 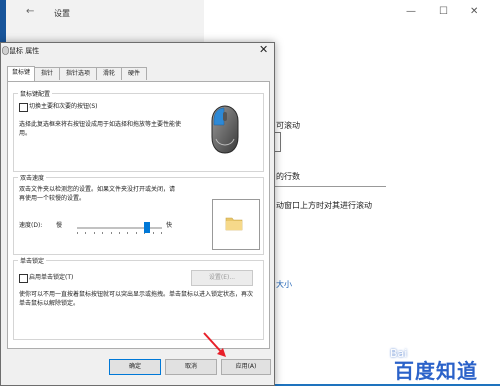 I want to click on scroll-setting-text: 可滚动, so click(x=288, y=125).